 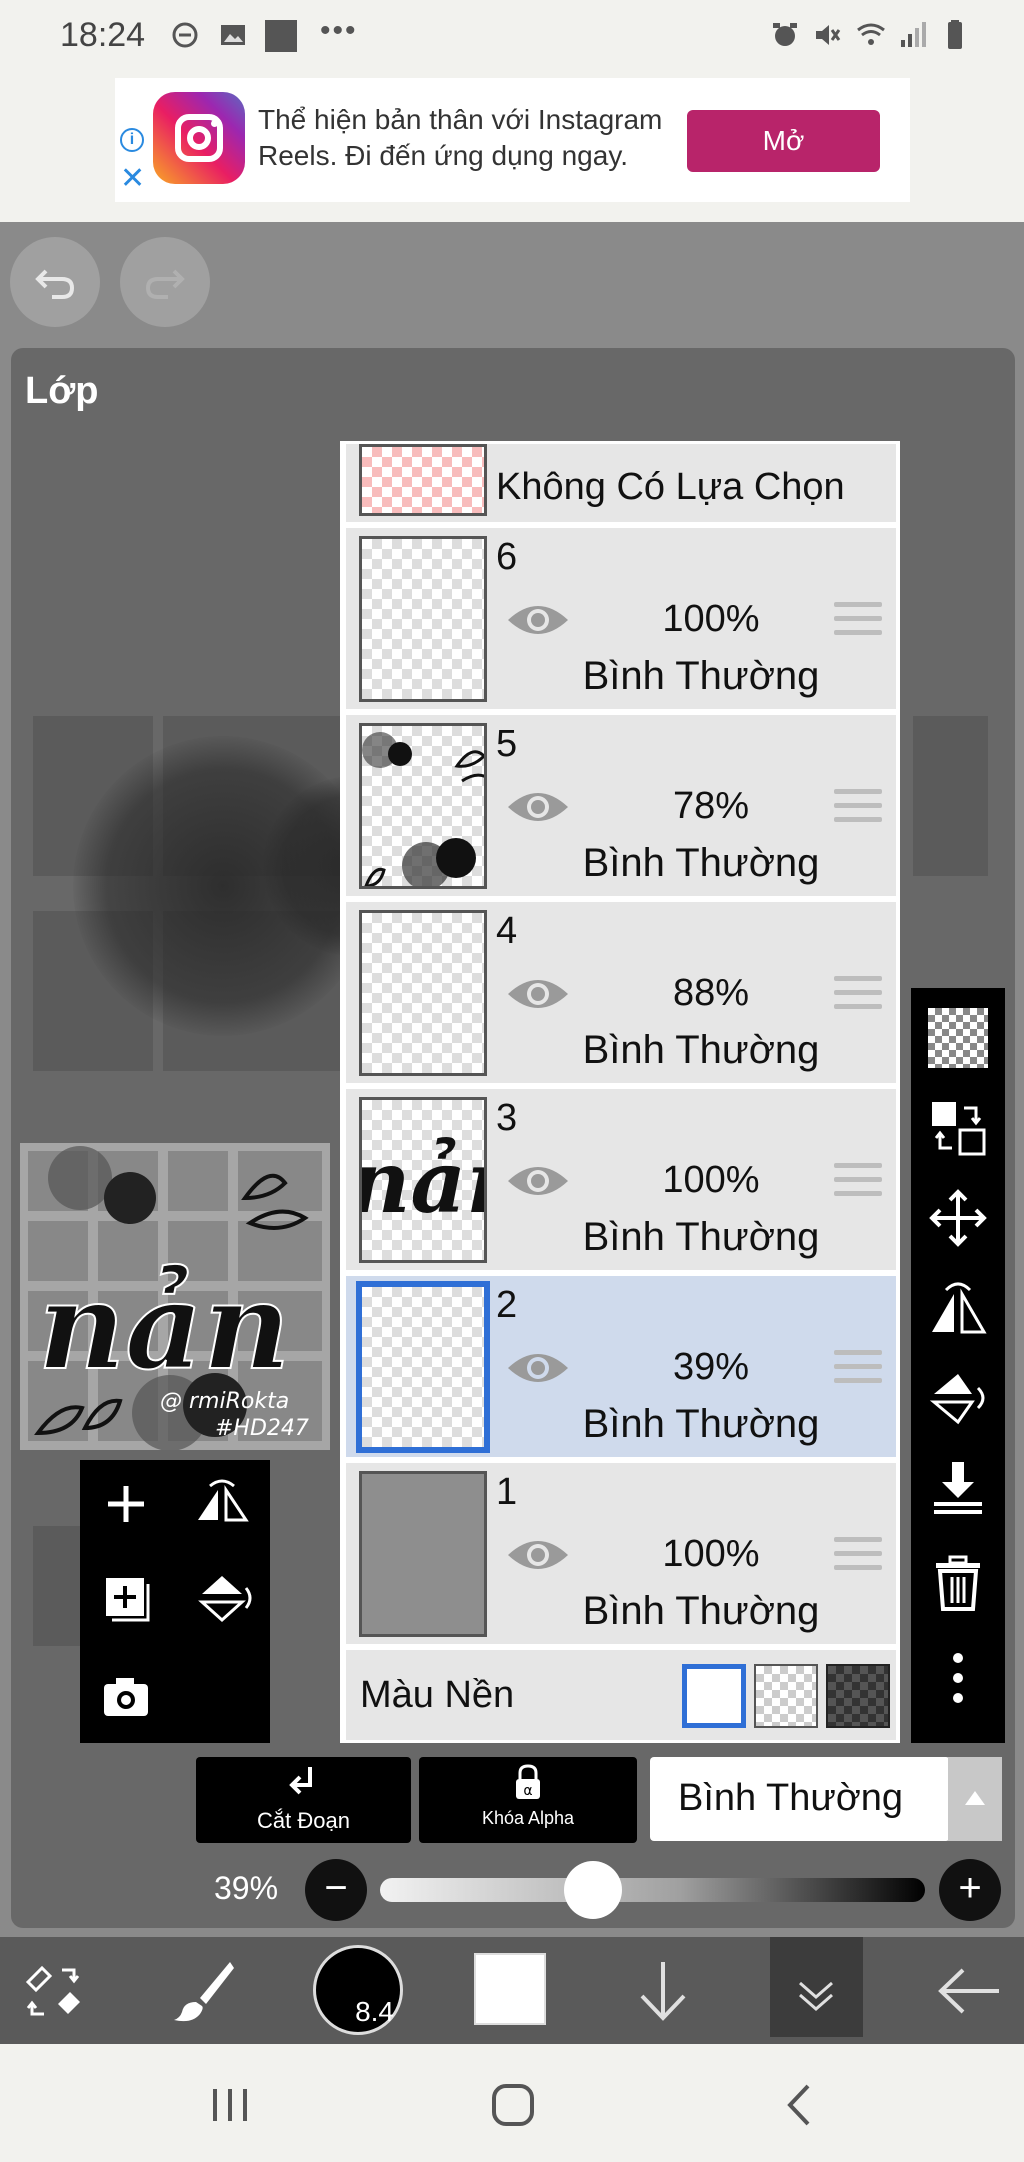 What do you see at coordinates (528, 1800) in the screenshot?
I see `alpha-lock-button: α Khóa Alpha` at bounding box center [528, 1800].